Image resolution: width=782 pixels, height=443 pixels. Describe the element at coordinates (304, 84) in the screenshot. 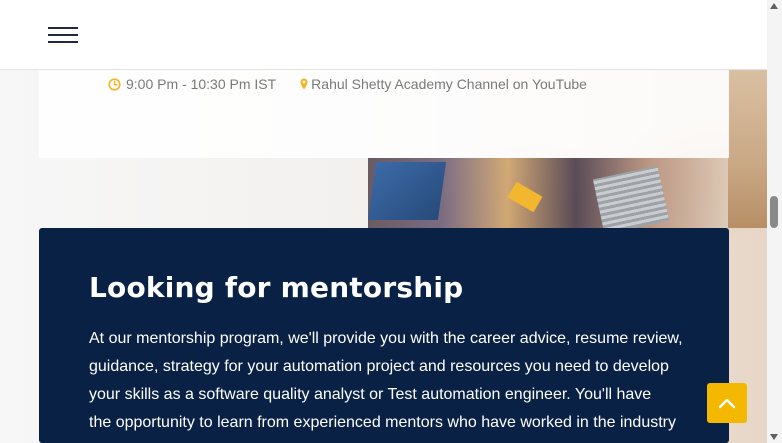

I see `map-marker-icon` at that location.